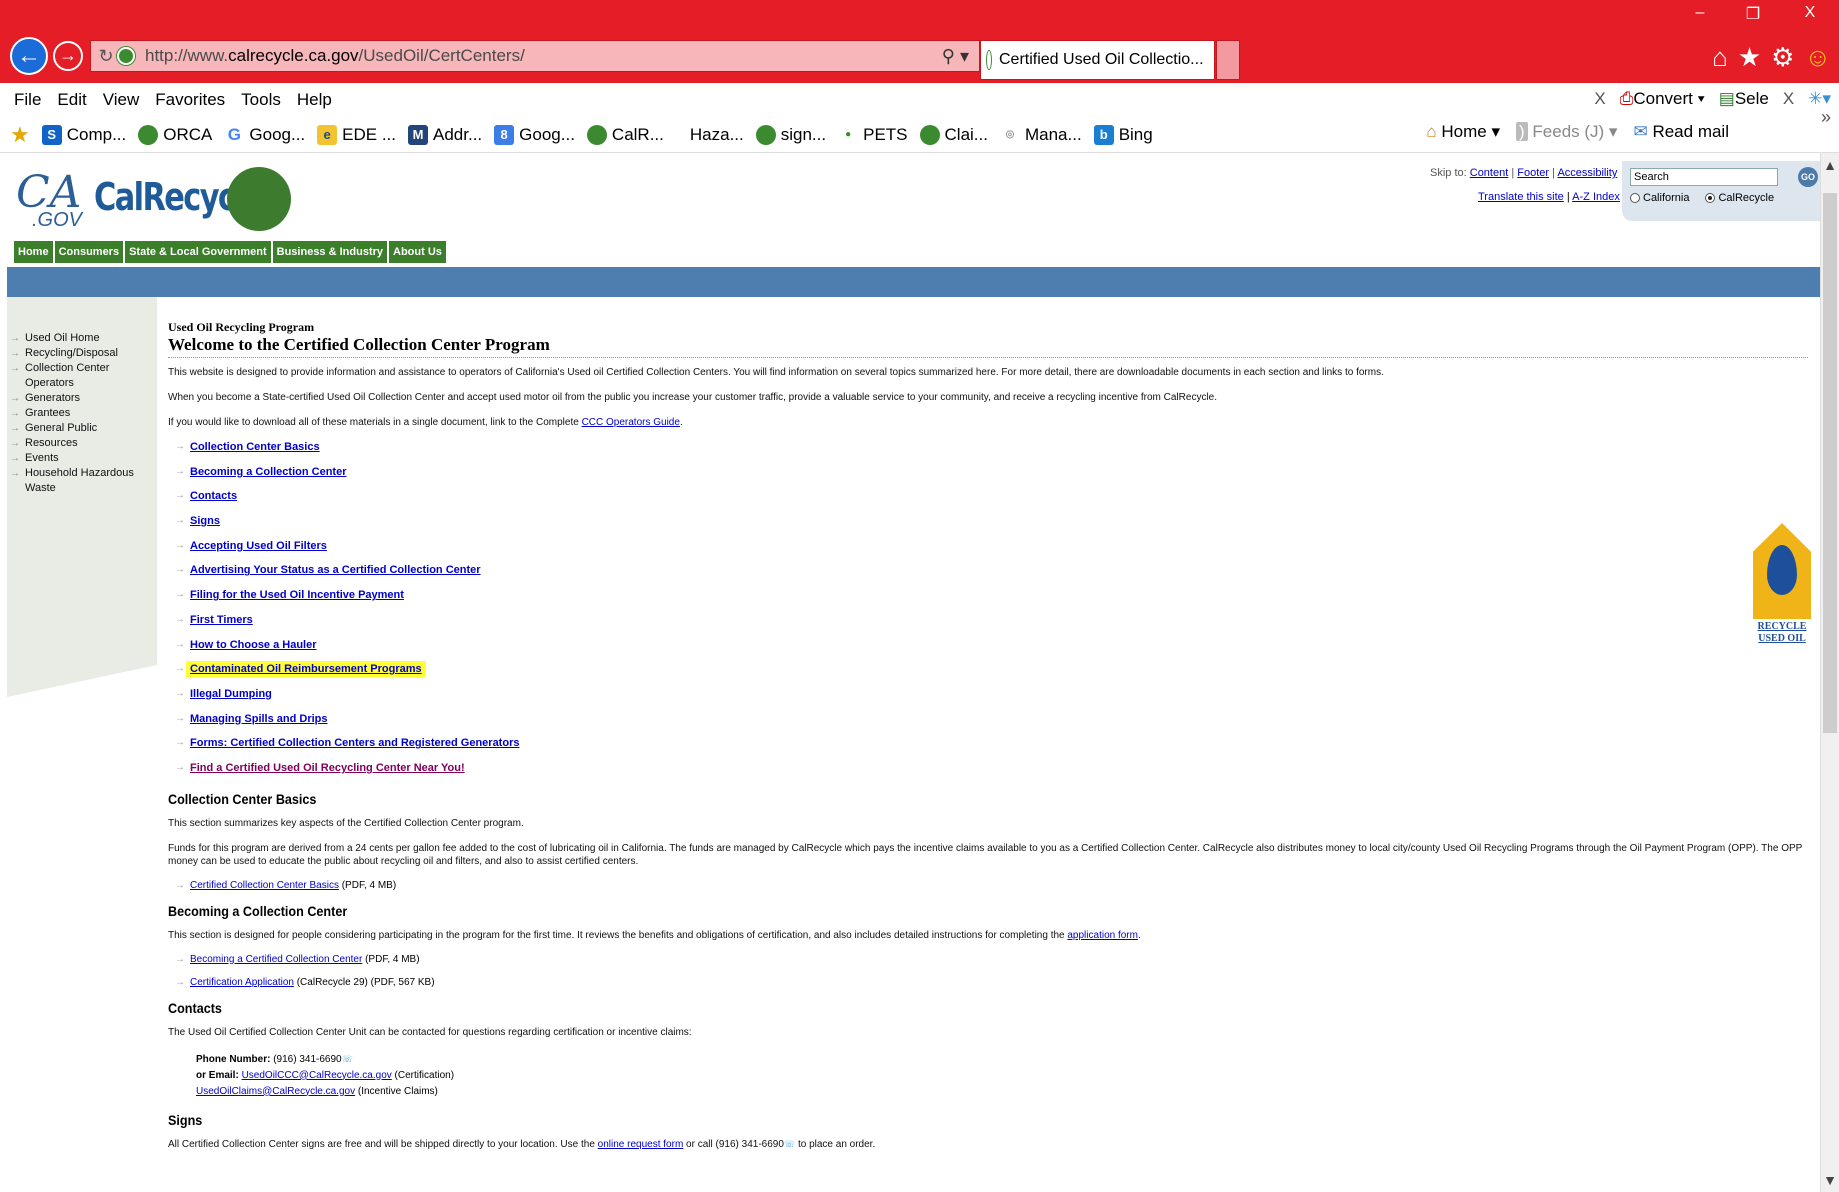 This screenshot has width=1839, height=1192. What do you see at coordinates (955, 56) in the screenshot?
I see `search-icon: ⚲ ▾` at bounding box center [955, 56].